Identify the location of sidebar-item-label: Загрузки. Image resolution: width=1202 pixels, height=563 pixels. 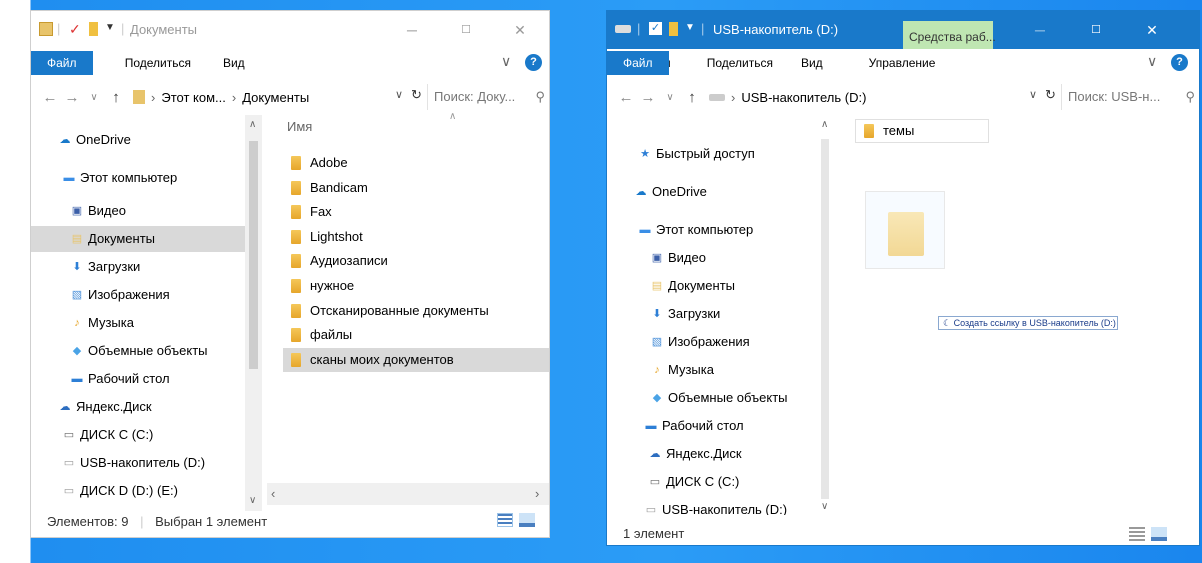
(114, 266).